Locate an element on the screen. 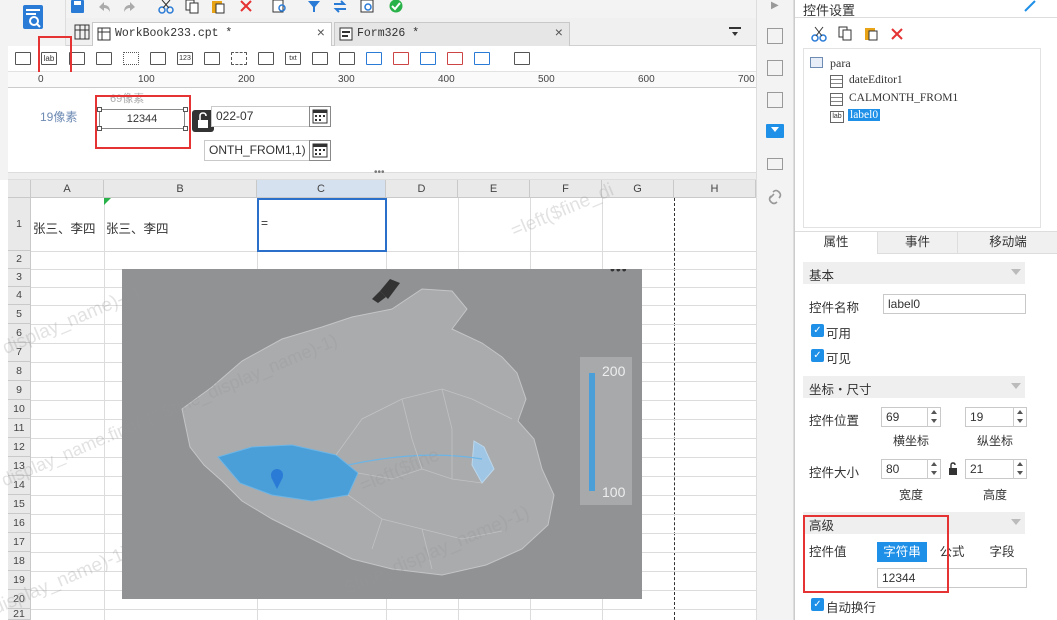 The image size is (1057, 620). combo-widget-icon is located at coordinates (104, 58).